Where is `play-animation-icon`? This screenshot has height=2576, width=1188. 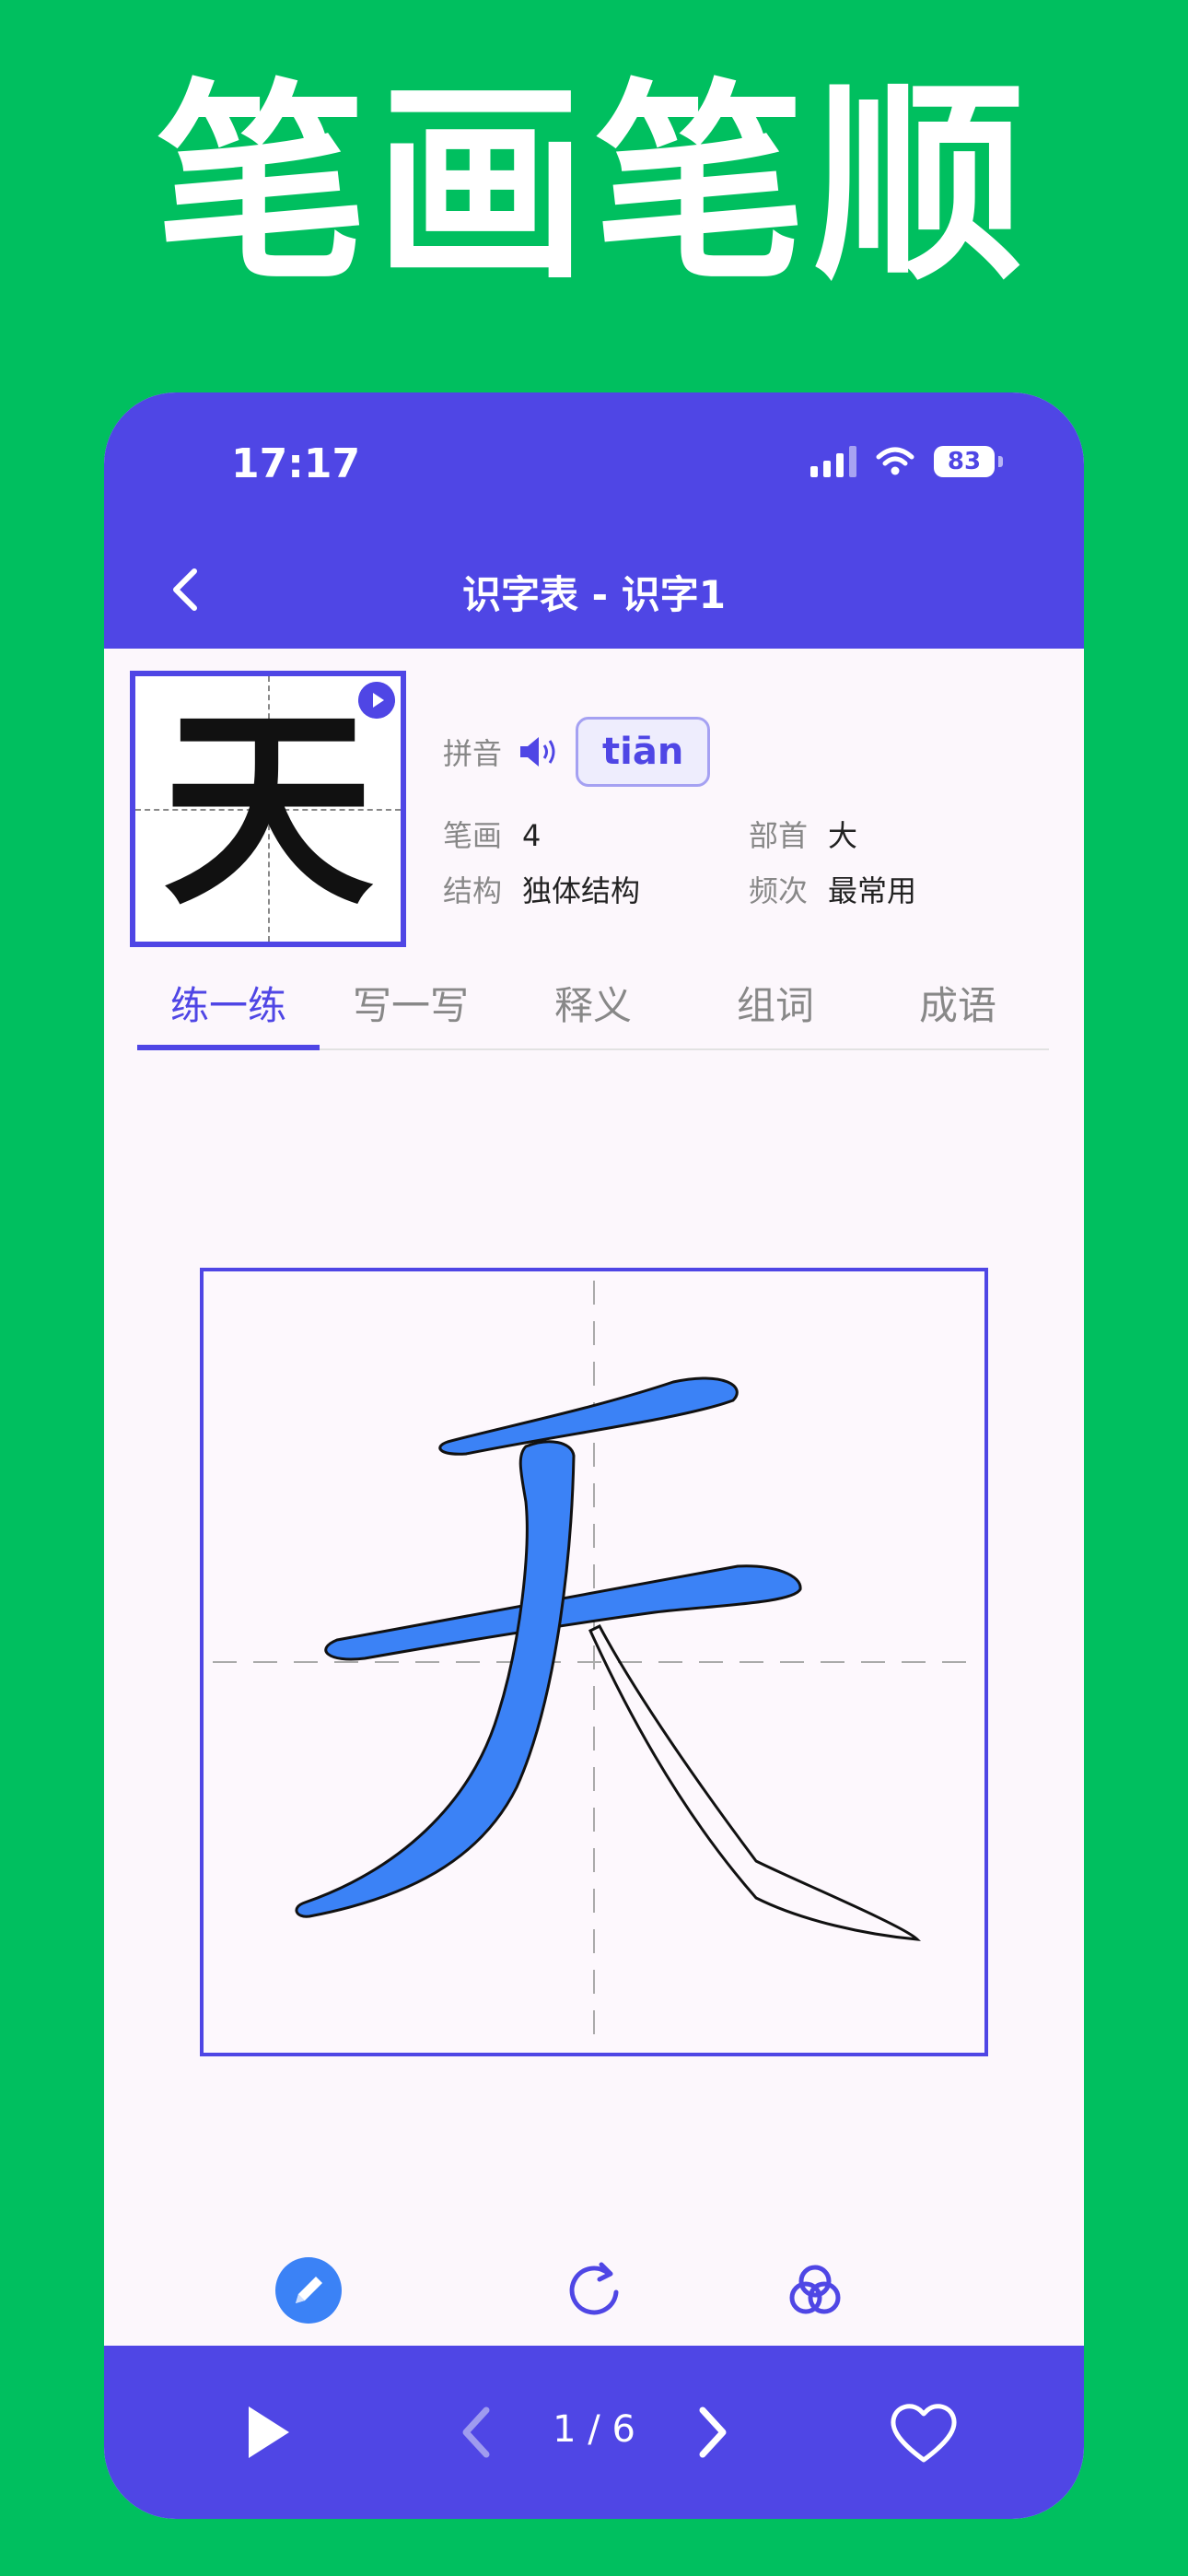 play-animation-icon is located at coordinates (376, 700).